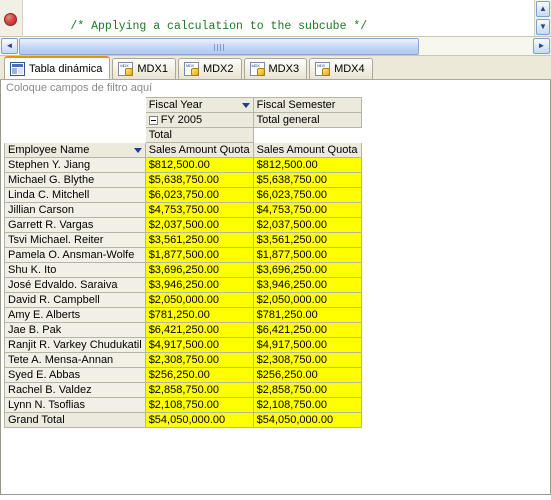 Image resolution: width=551 pixels, height=500 pixels. I want to click on data-cell-quota: $5,638,750.00, so click(199, 180).